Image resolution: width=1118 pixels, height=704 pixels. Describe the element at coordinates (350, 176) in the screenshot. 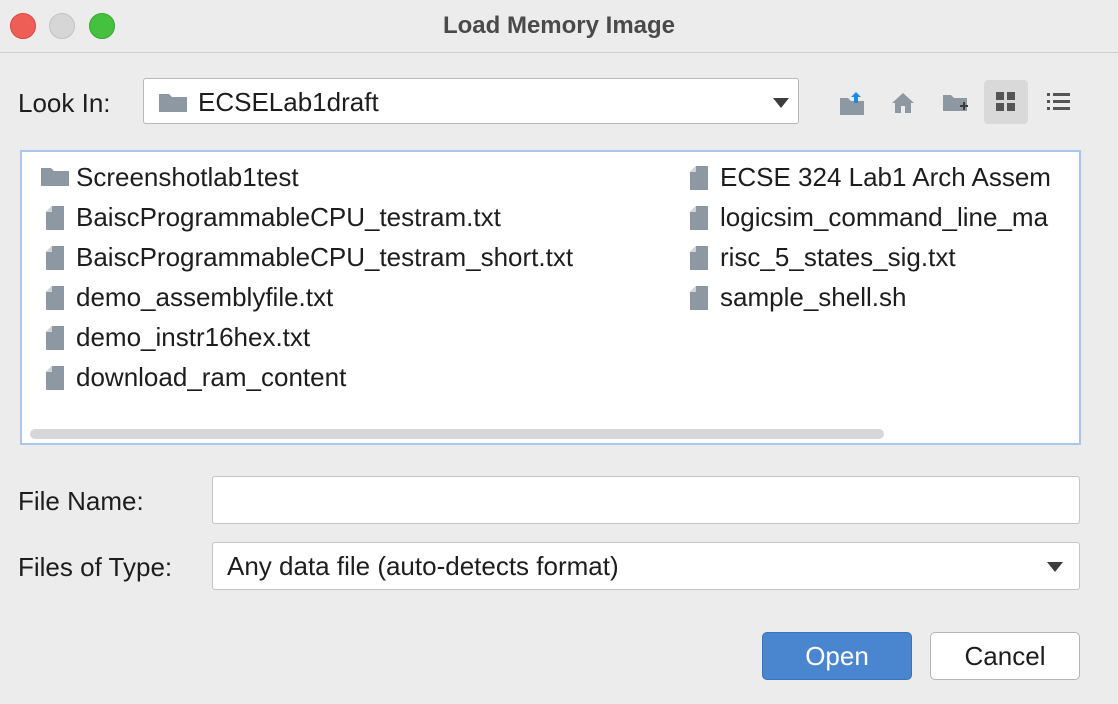

I see `folder-list-item: Screenshotlab1test` at that location.